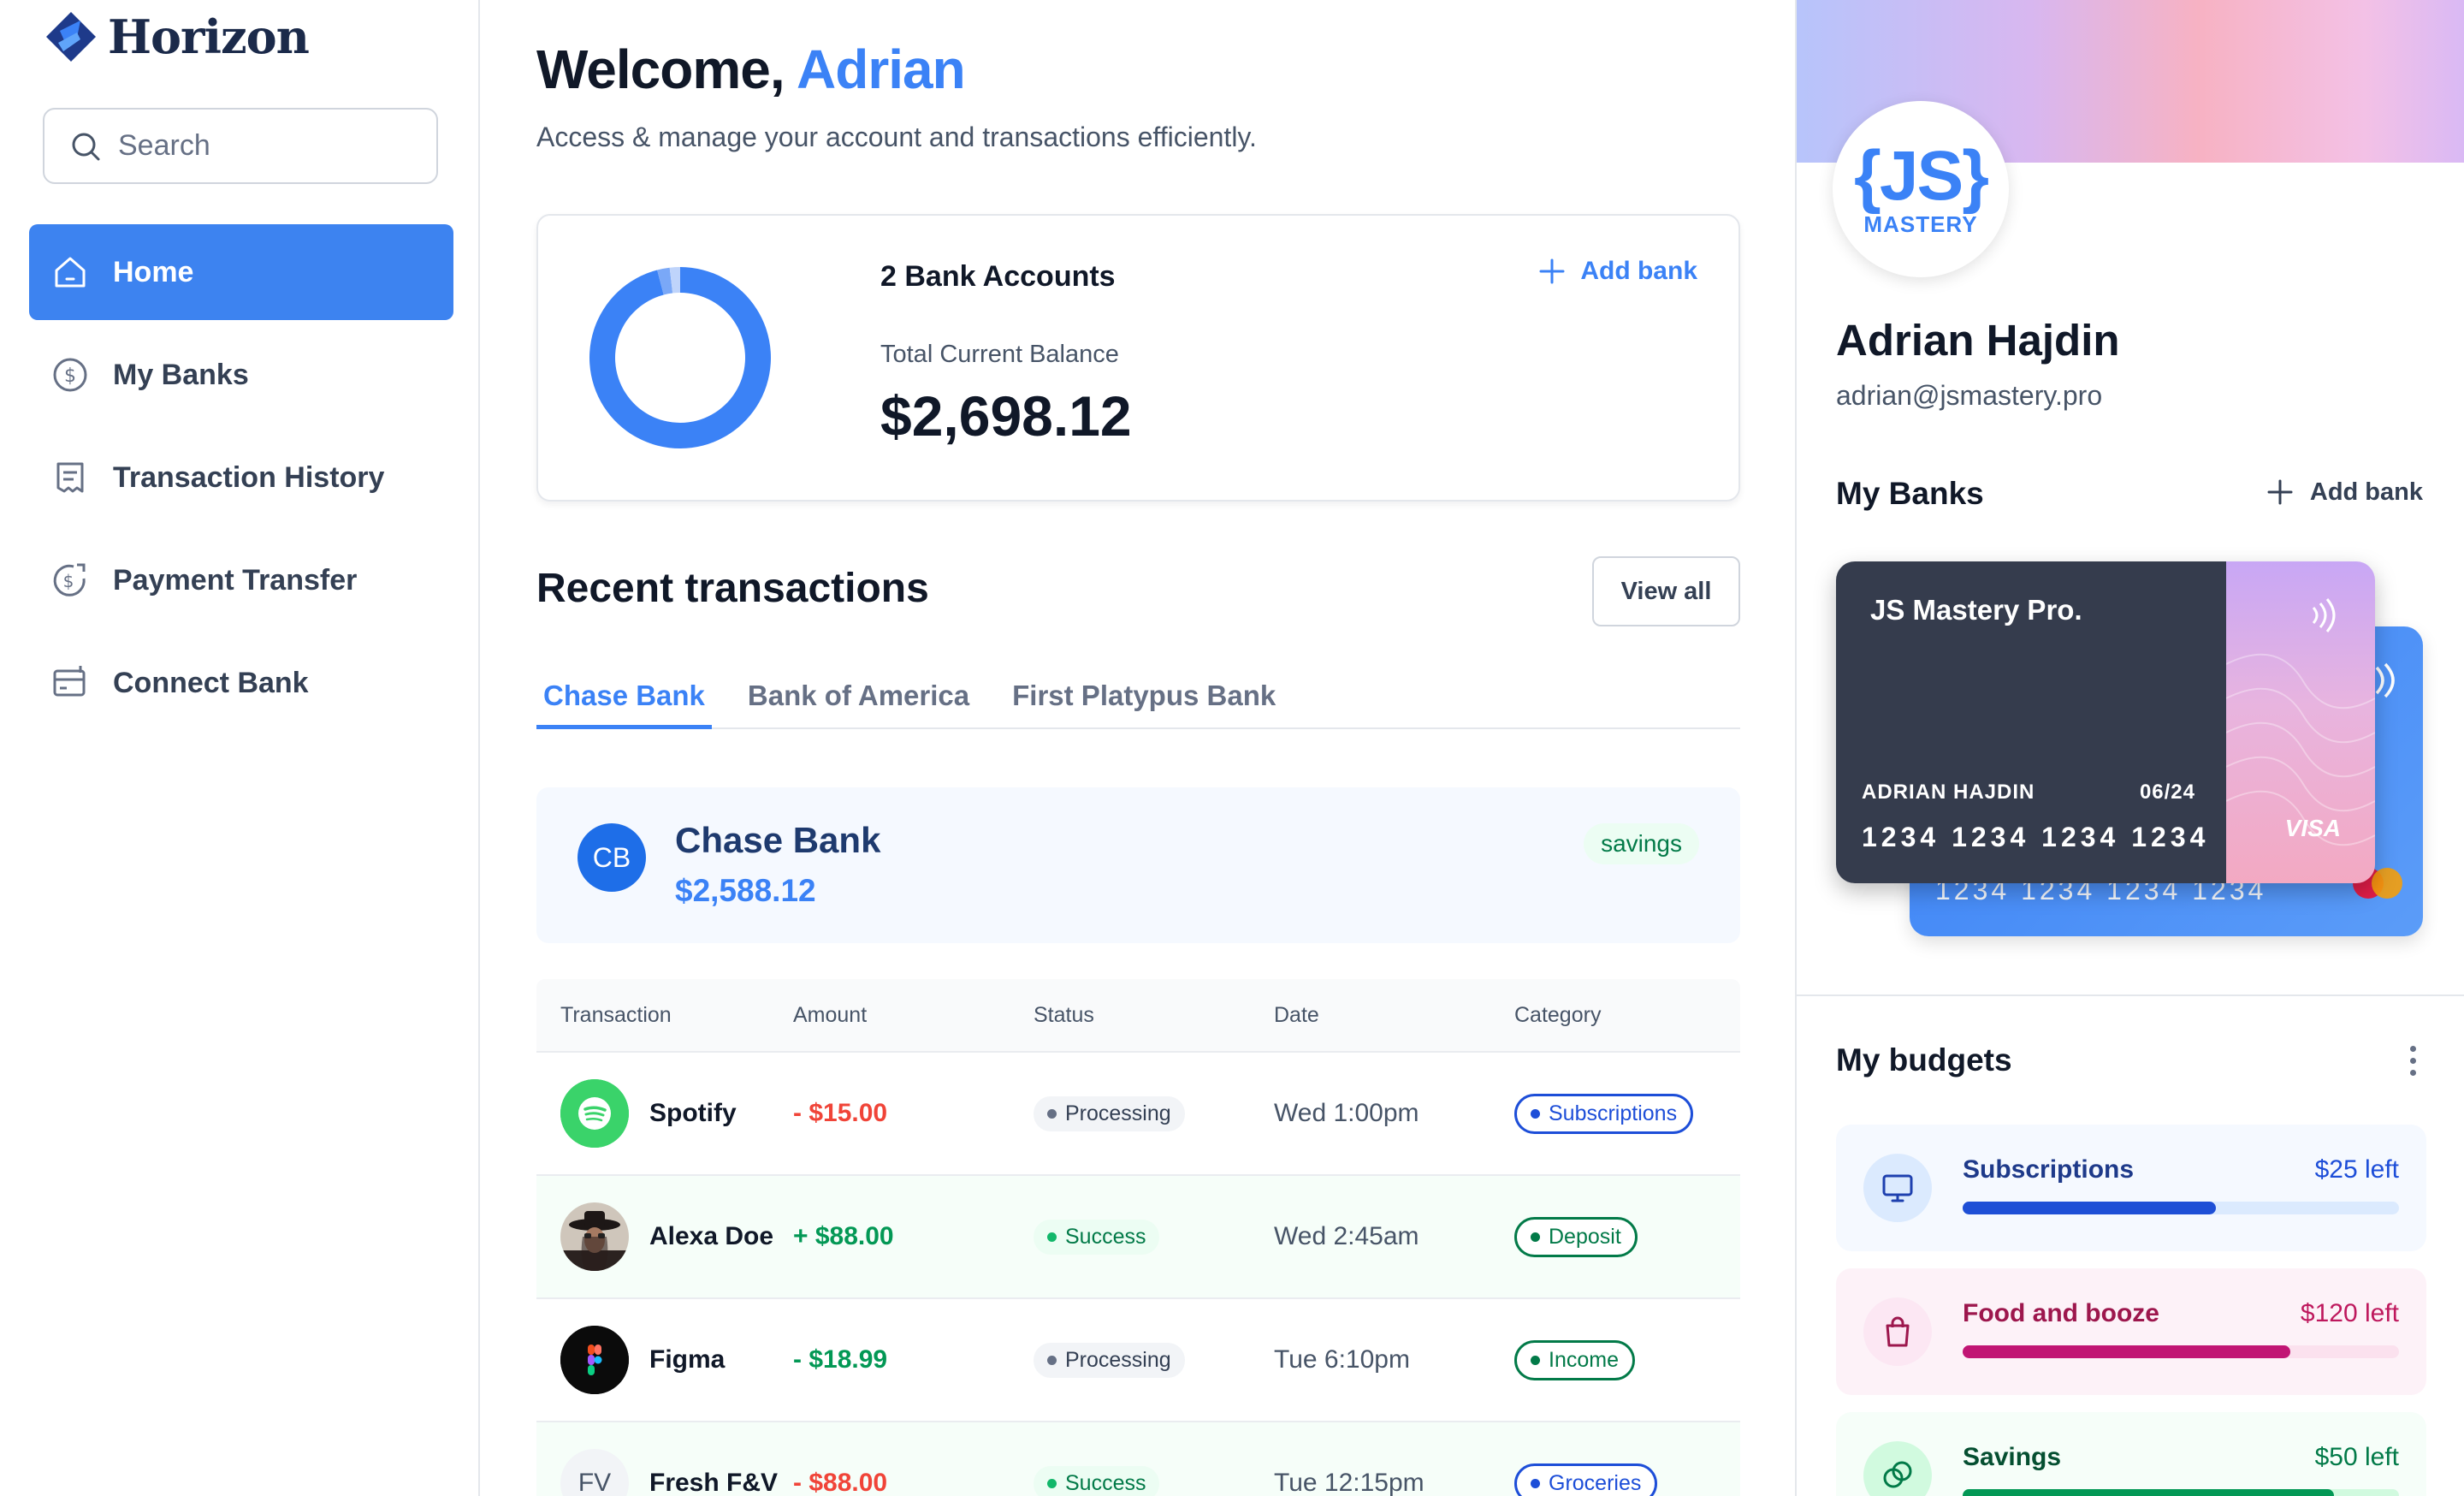 The width and height of the screenshot is (2464, 1496). What do you see at coordinates (1920, 224) in the screenshot?
I see `avatar-logo-subtext: MASTERY` at bounding box center [1920, 224].